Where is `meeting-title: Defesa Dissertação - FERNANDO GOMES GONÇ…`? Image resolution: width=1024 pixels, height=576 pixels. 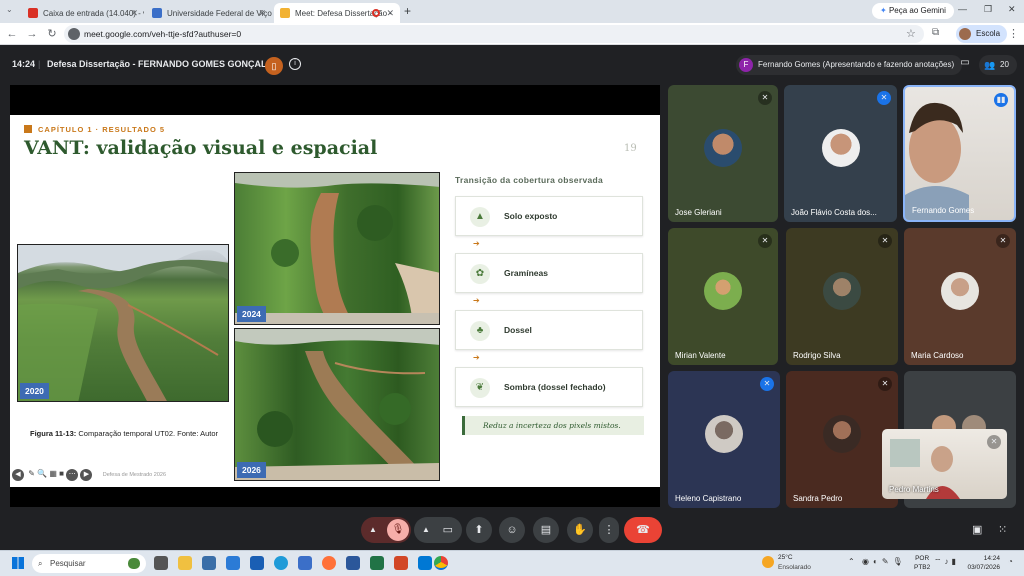 meeting-title: Defesa Dissertação - FERNANDO GOMES GONÇ… is located at coordinates (161, 64).